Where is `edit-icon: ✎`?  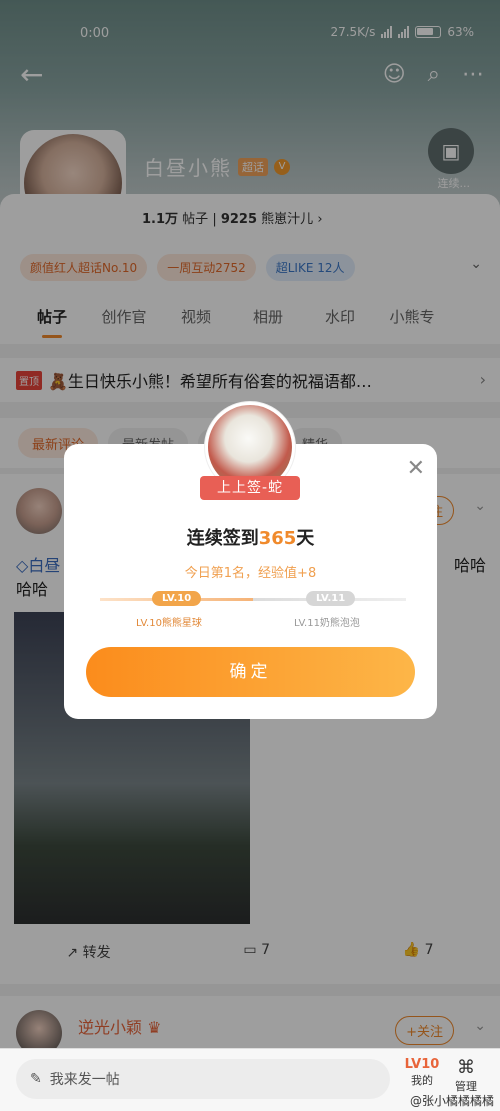
edit-icon: ✎ is located at coordinates (36, 1079).